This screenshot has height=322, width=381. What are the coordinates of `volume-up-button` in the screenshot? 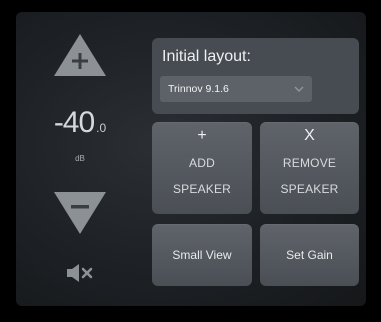 It's located at (80, 55).